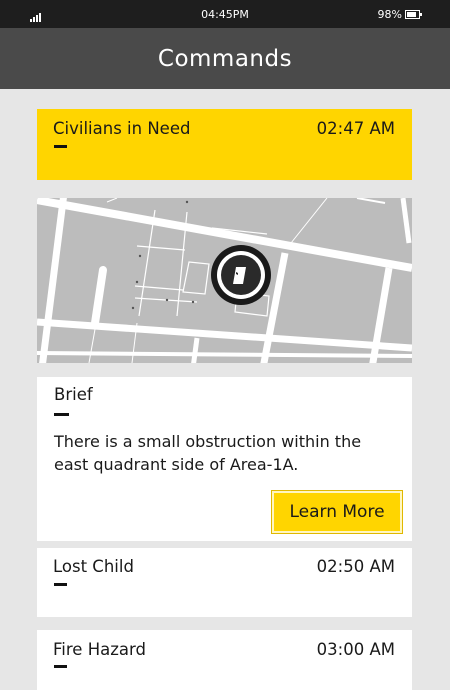 Image resolution: width=450 pixels, height=690 pixels. I want to click on status-bar: 04:45PM 98%, so click(225, 14).